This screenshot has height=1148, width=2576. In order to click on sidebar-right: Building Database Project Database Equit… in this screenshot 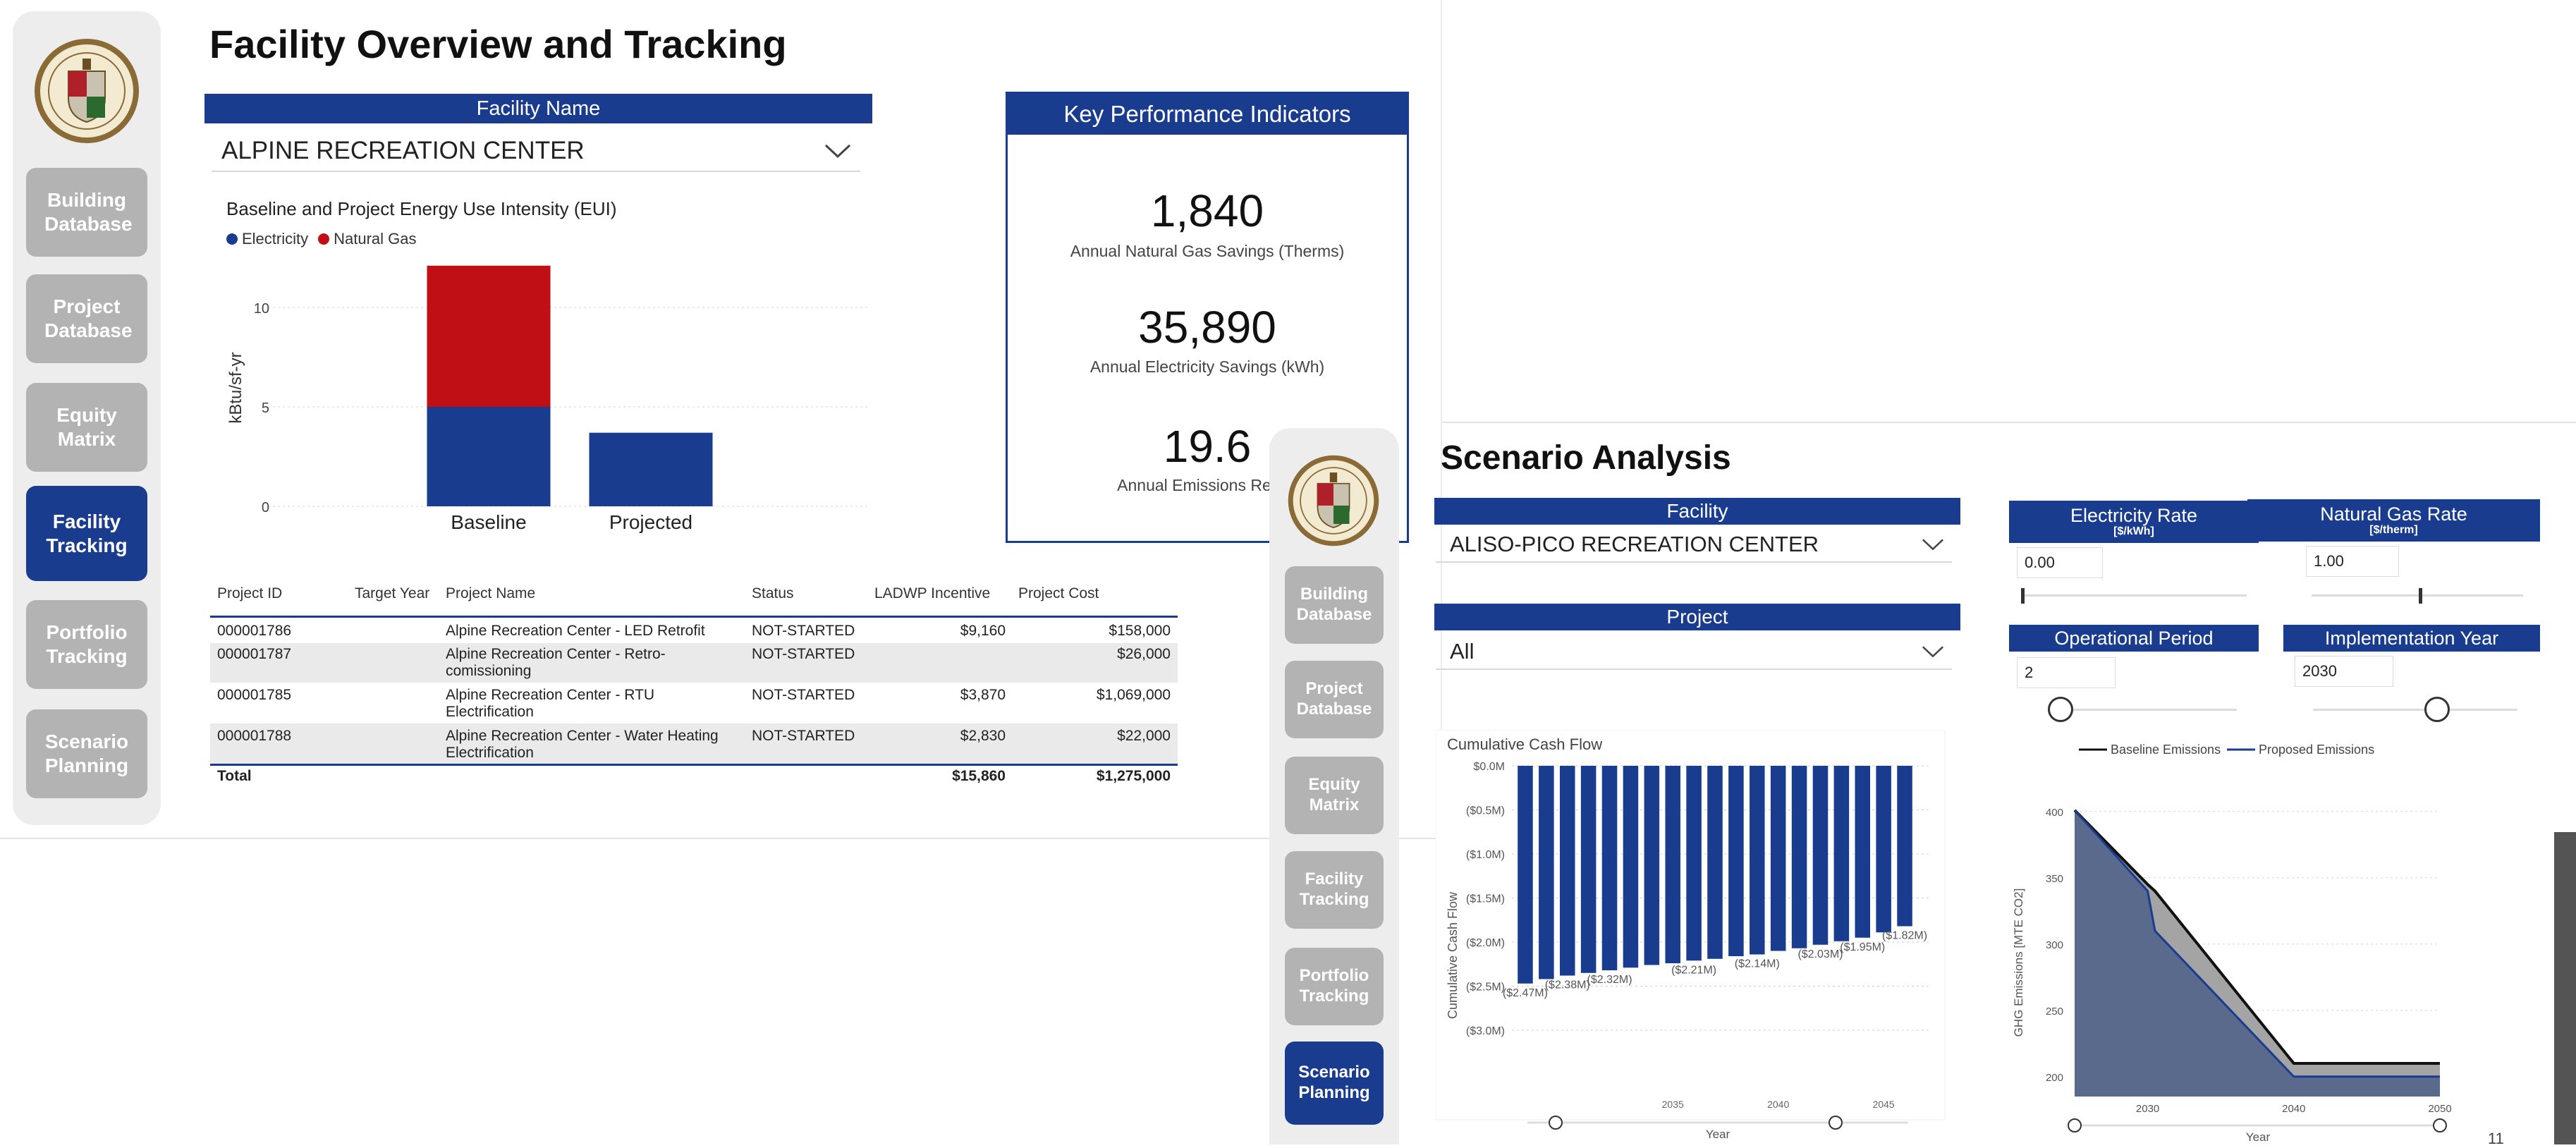, I will do `click(1334, 786)`.